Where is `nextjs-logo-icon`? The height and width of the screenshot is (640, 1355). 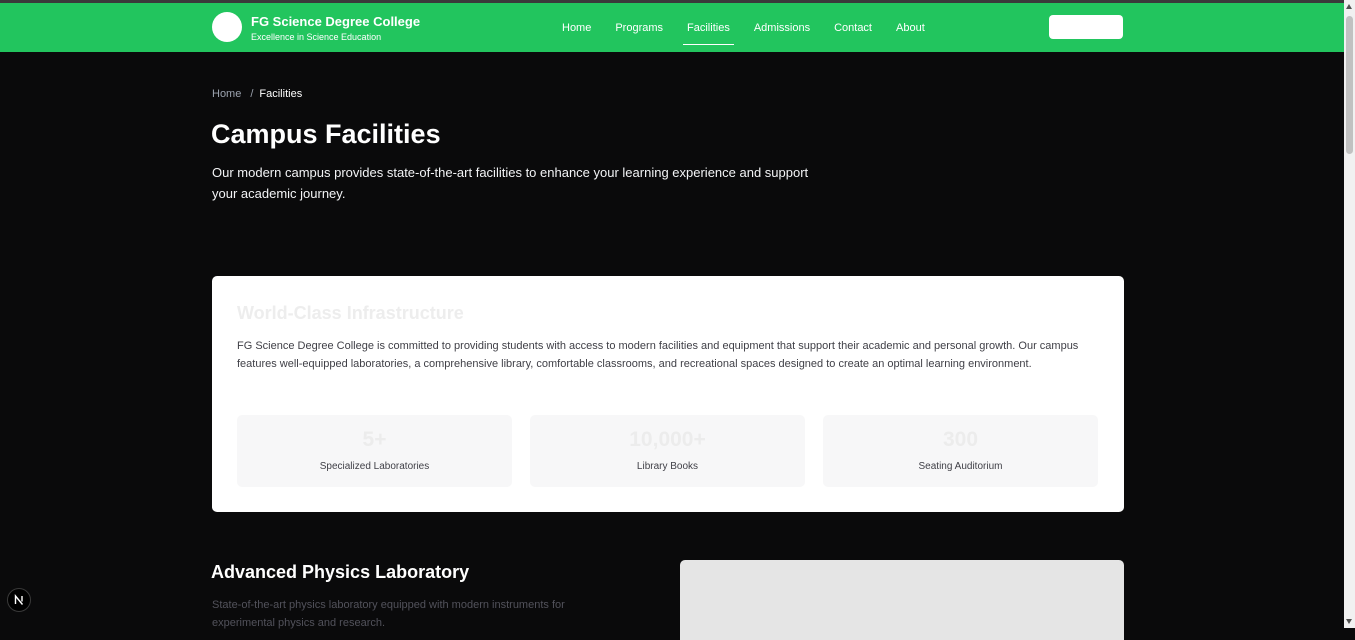 nextjs-logo-icon is located at coordinates (19, 600).